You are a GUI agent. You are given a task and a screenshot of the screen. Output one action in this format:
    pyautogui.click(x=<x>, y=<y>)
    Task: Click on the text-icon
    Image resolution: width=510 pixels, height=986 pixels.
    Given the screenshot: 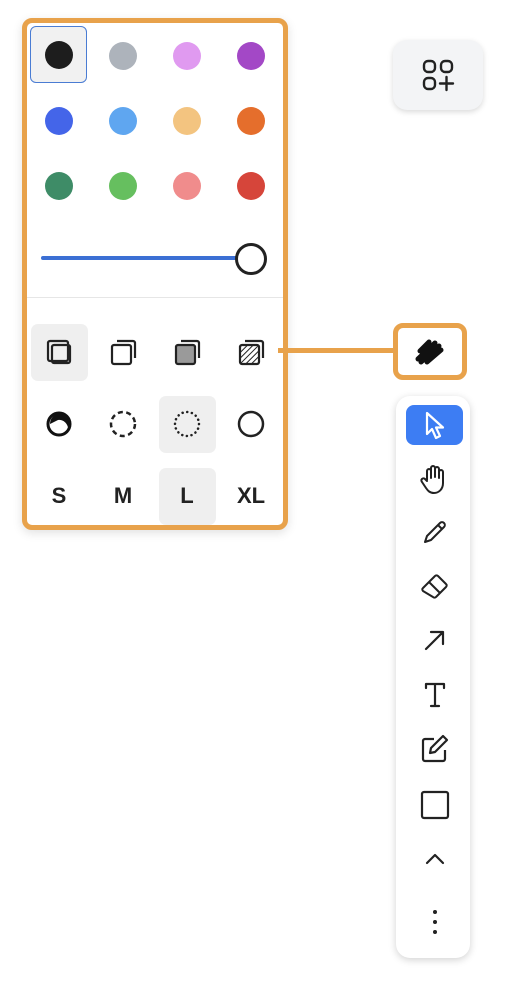 What is the action you would take?
    pyautogui.click(x=434, y=695)
    